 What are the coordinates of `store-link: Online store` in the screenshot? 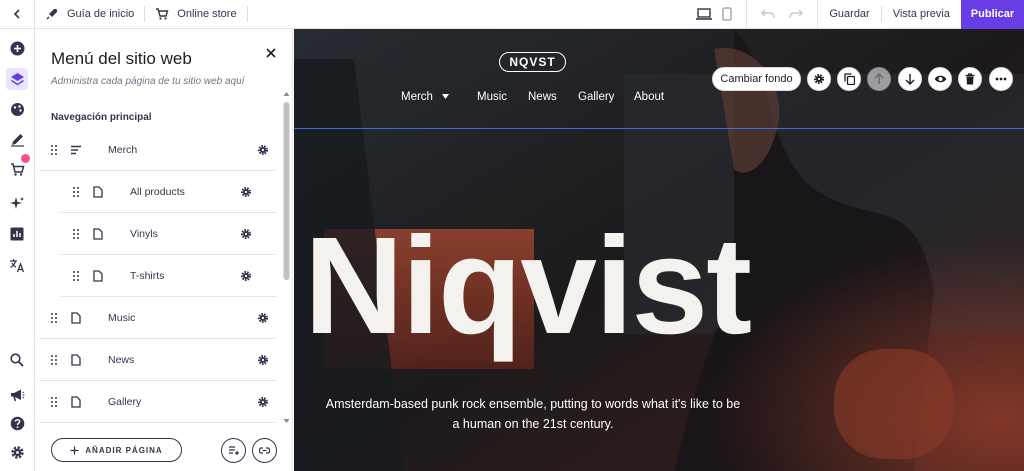 It's located at (195, 14).